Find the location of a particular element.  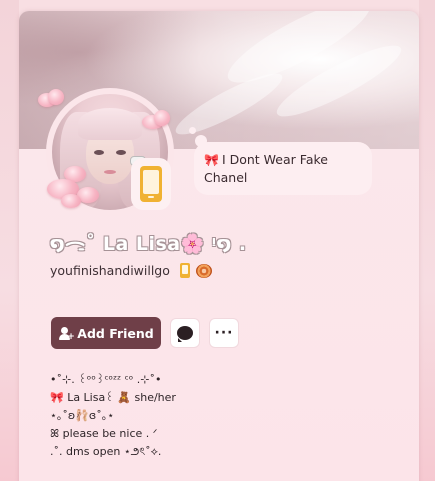

bio-line: ꕤ please be nice . ᐟ is located at coordinates (104, 433).